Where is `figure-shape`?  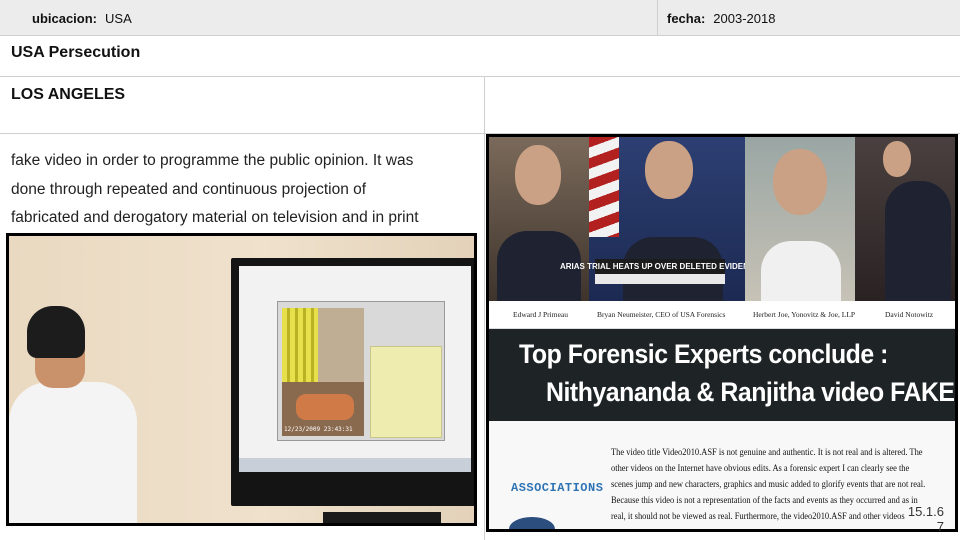
figure-shape is located at coordinates (325, 407).